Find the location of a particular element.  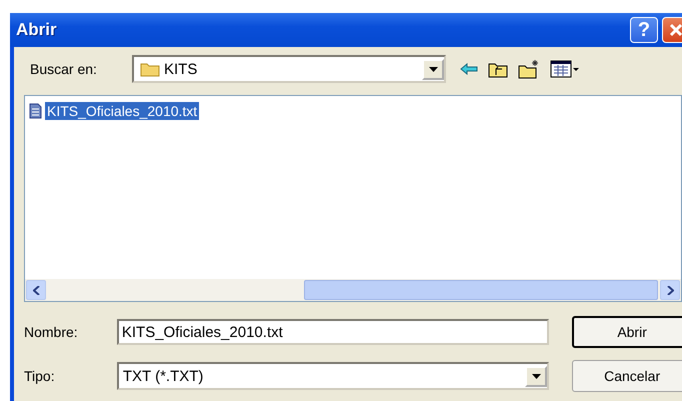

help-button: ? is located at coordinates (644, 30).